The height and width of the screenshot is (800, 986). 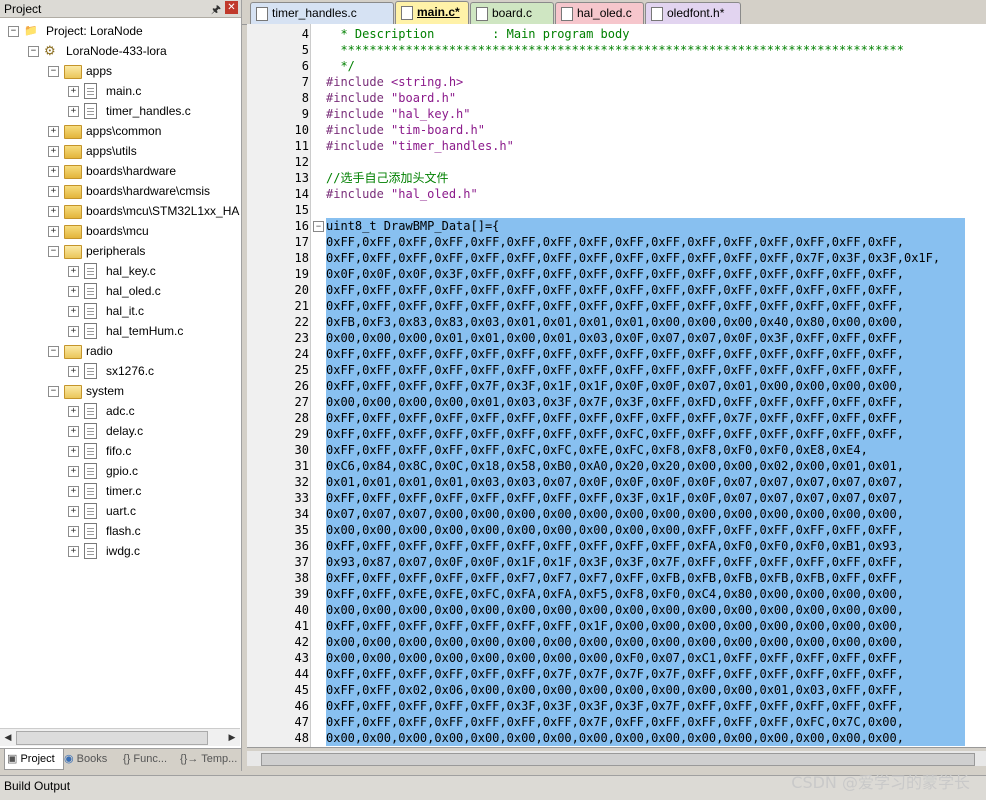 I want to click on code-line: #include "board.h", so click(x=391, y=98).